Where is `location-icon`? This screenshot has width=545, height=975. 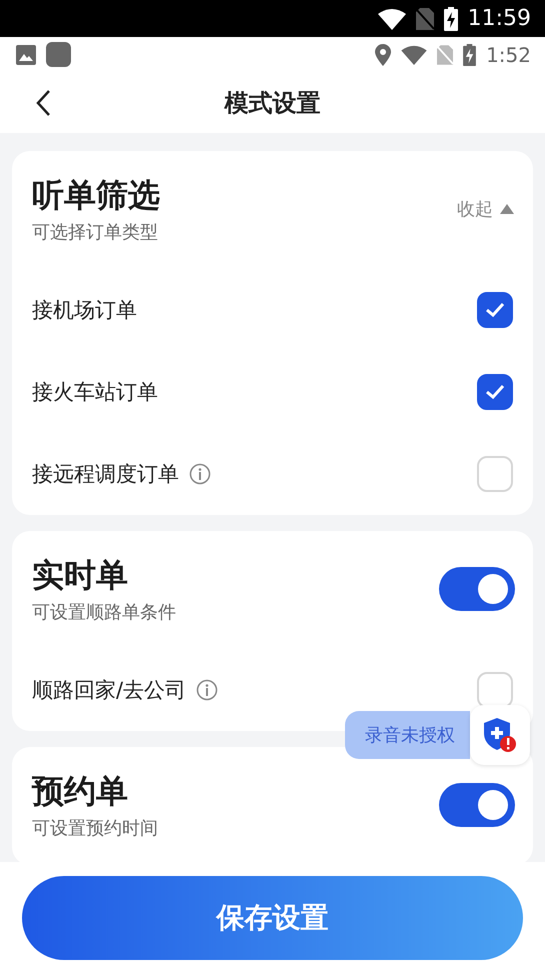 location-icon is located at coordinates (383, 55).